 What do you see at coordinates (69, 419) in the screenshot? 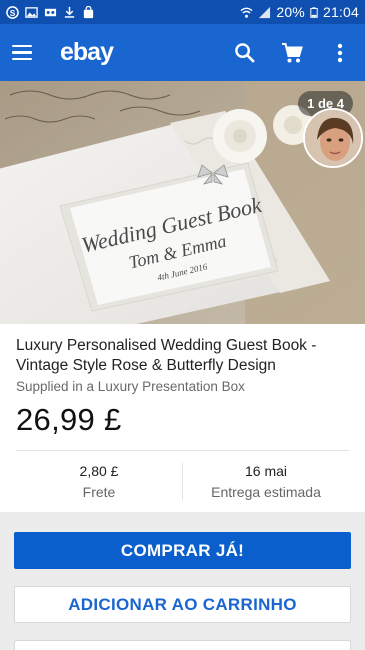
I see `item-price: 26,99 £` at bounding box center [69, 419].